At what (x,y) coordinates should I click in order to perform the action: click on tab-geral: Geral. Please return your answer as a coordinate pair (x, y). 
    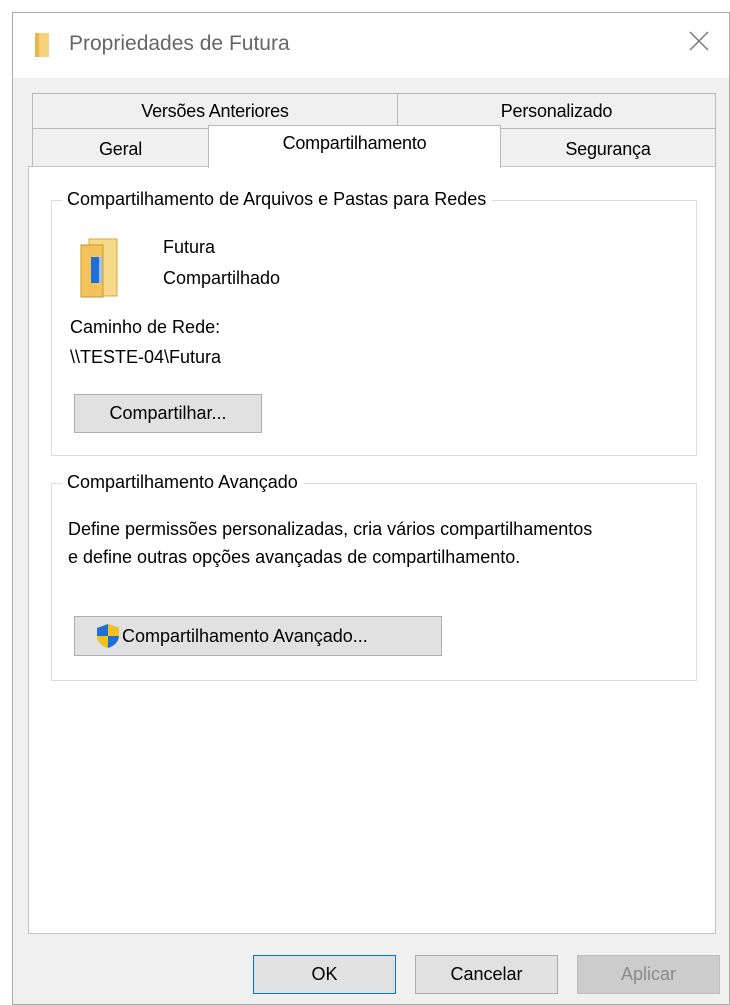
    Looking at the image, I should click on (120, 147).